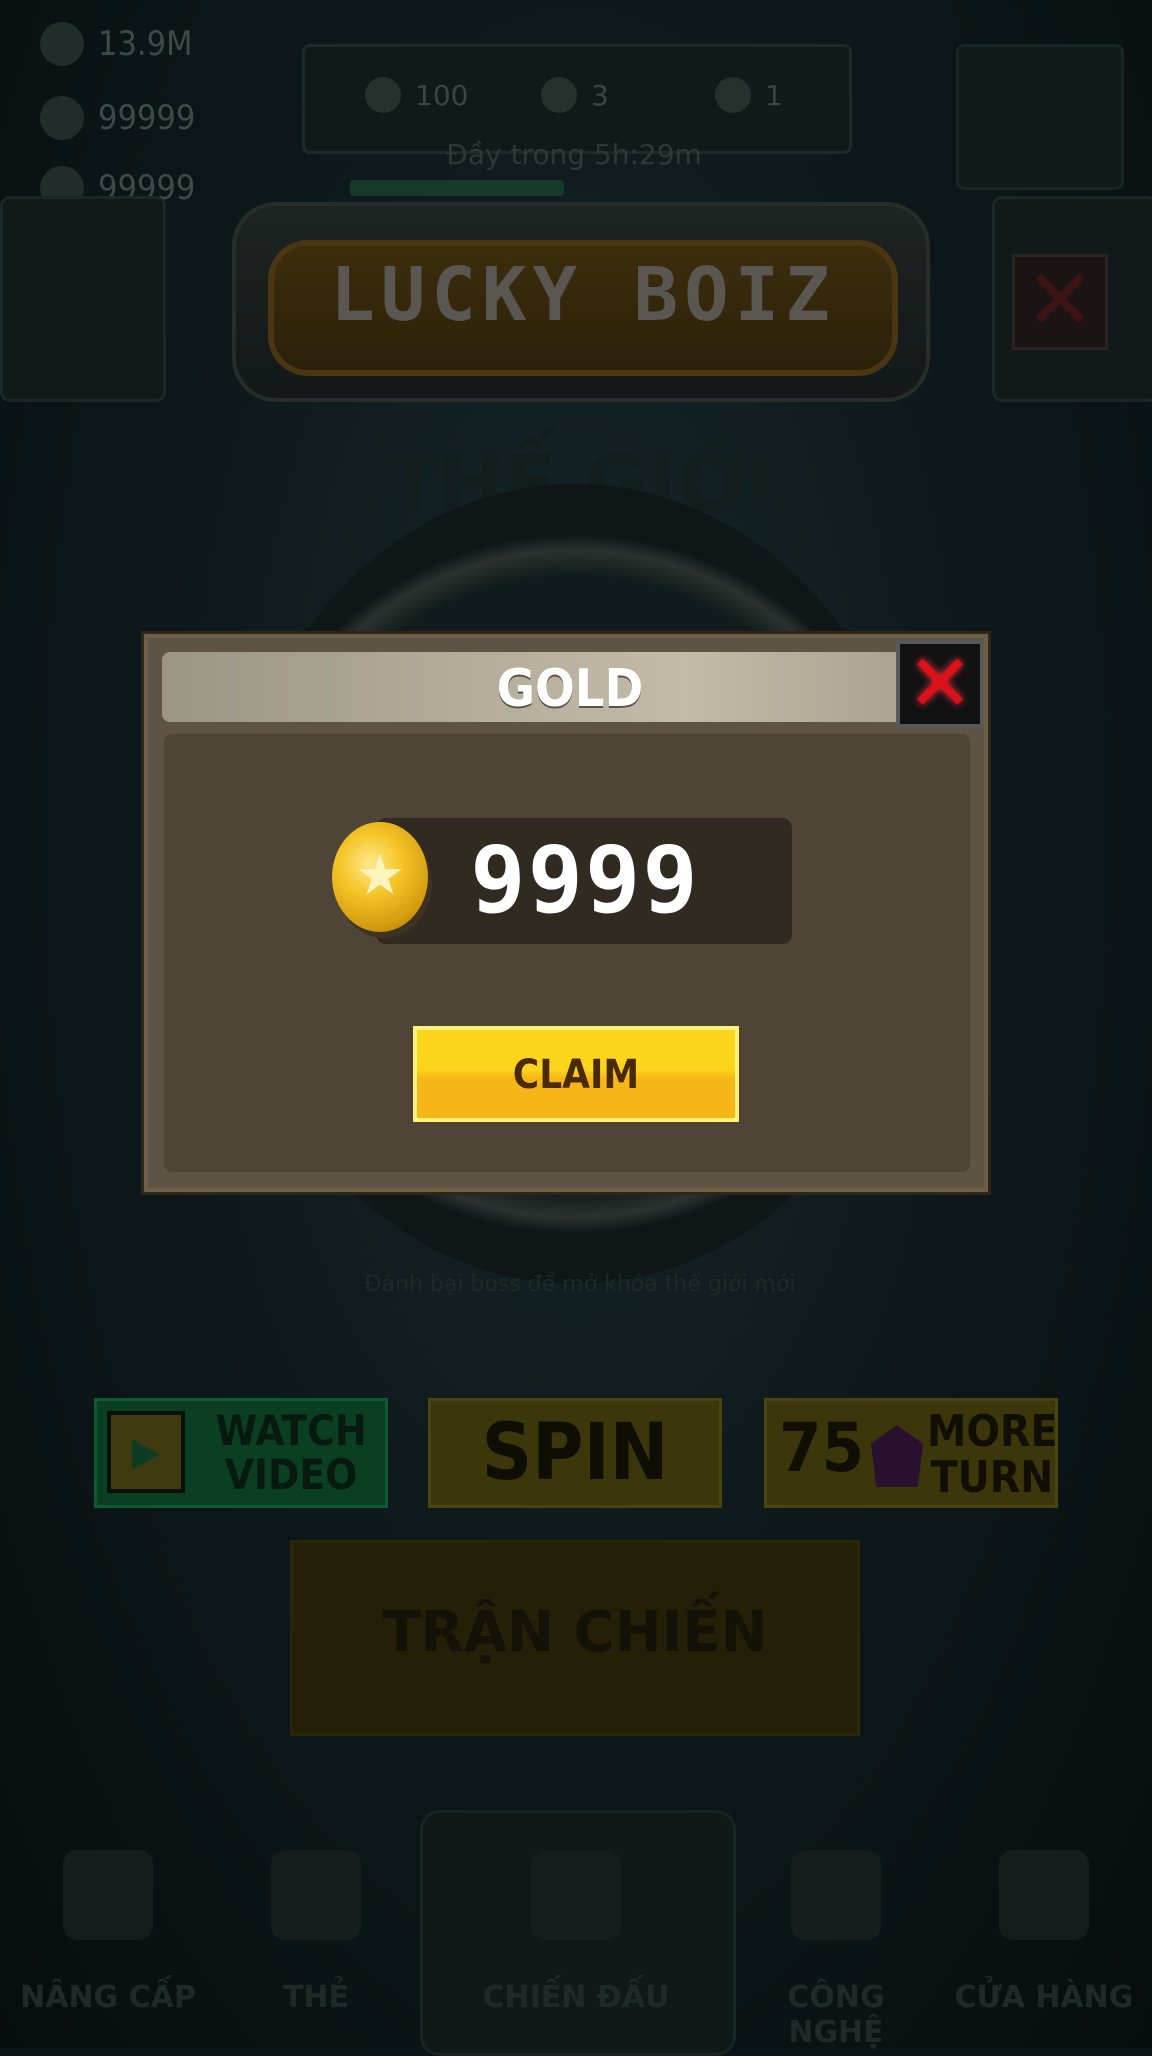  I want to click on gold-coin-icon: ★, so click(380, 877).